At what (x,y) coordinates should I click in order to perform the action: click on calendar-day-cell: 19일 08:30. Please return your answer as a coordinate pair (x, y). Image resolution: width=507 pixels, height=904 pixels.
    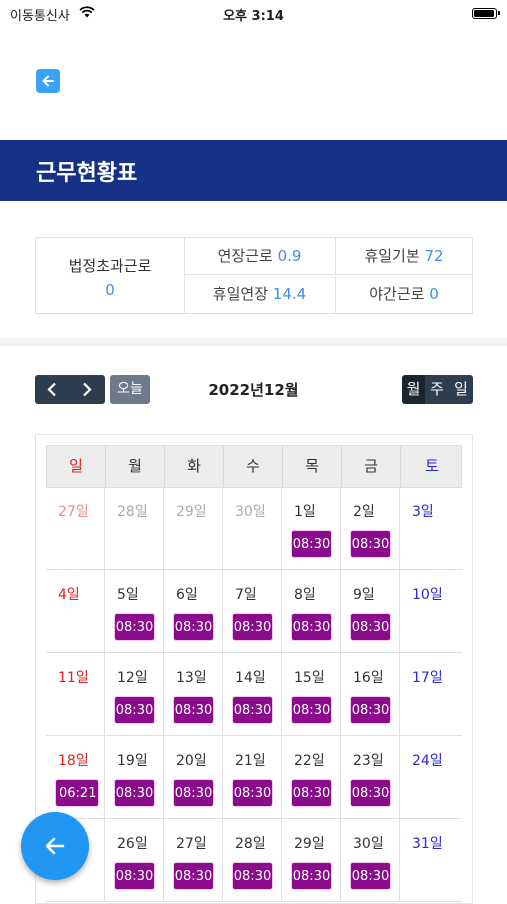
    Looking at the image, I should click on (134, 777).